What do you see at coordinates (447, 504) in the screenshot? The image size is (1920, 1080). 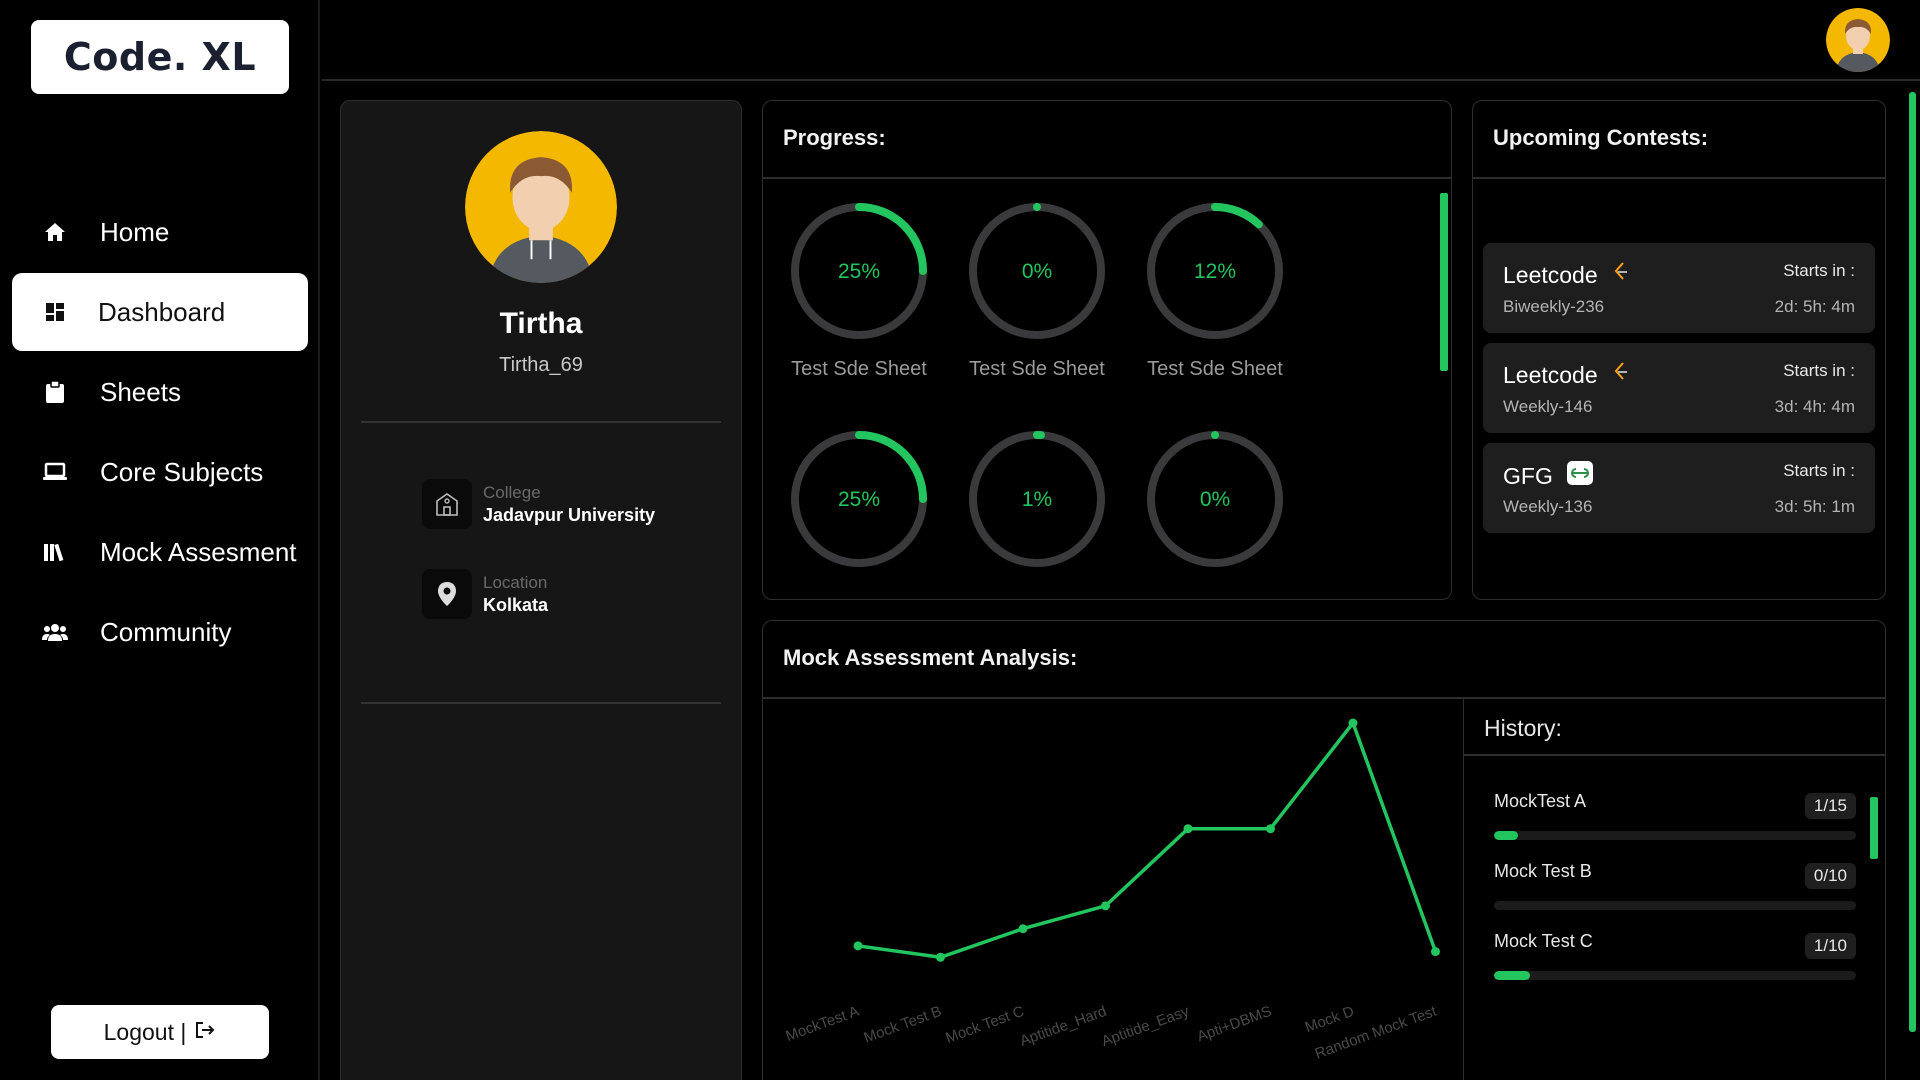 I see `building-icon` at bounding box center [447, 504].